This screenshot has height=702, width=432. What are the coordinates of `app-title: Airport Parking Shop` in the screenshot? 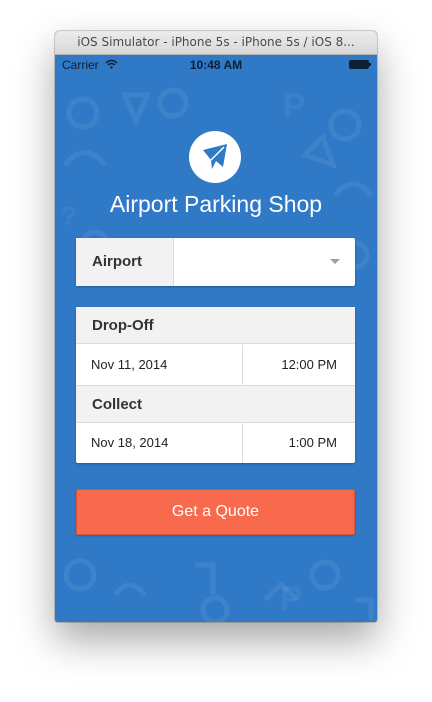 It's located at (216, 204).